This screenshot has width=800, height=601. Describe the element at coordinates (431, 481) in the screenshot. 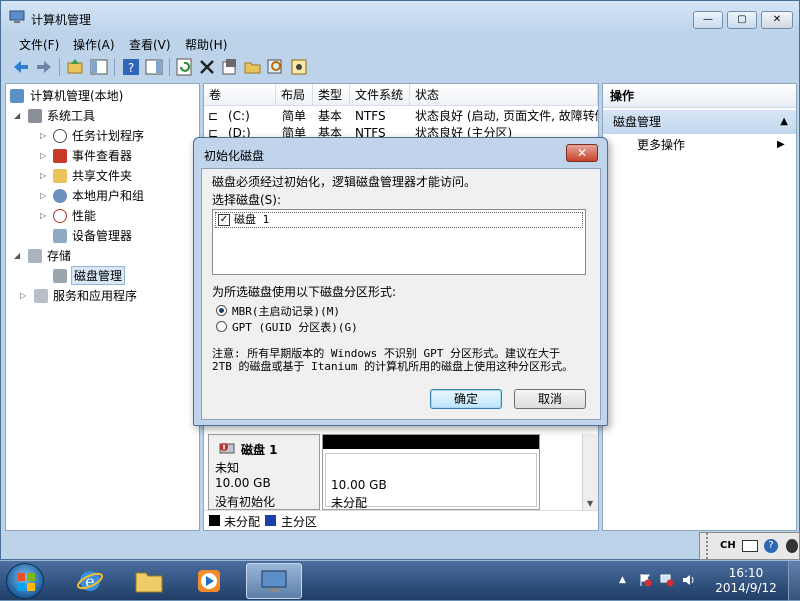

I see `partition-body: 10.00 GB 未分配` at that location.